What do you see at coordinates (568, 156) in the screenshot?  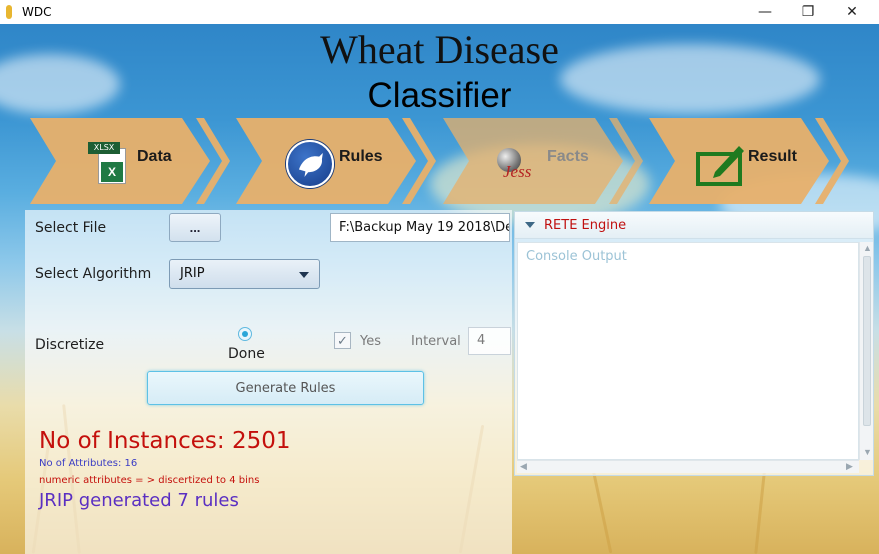 I see `step-facts-label: Facts` at bounding box center [568, 156].